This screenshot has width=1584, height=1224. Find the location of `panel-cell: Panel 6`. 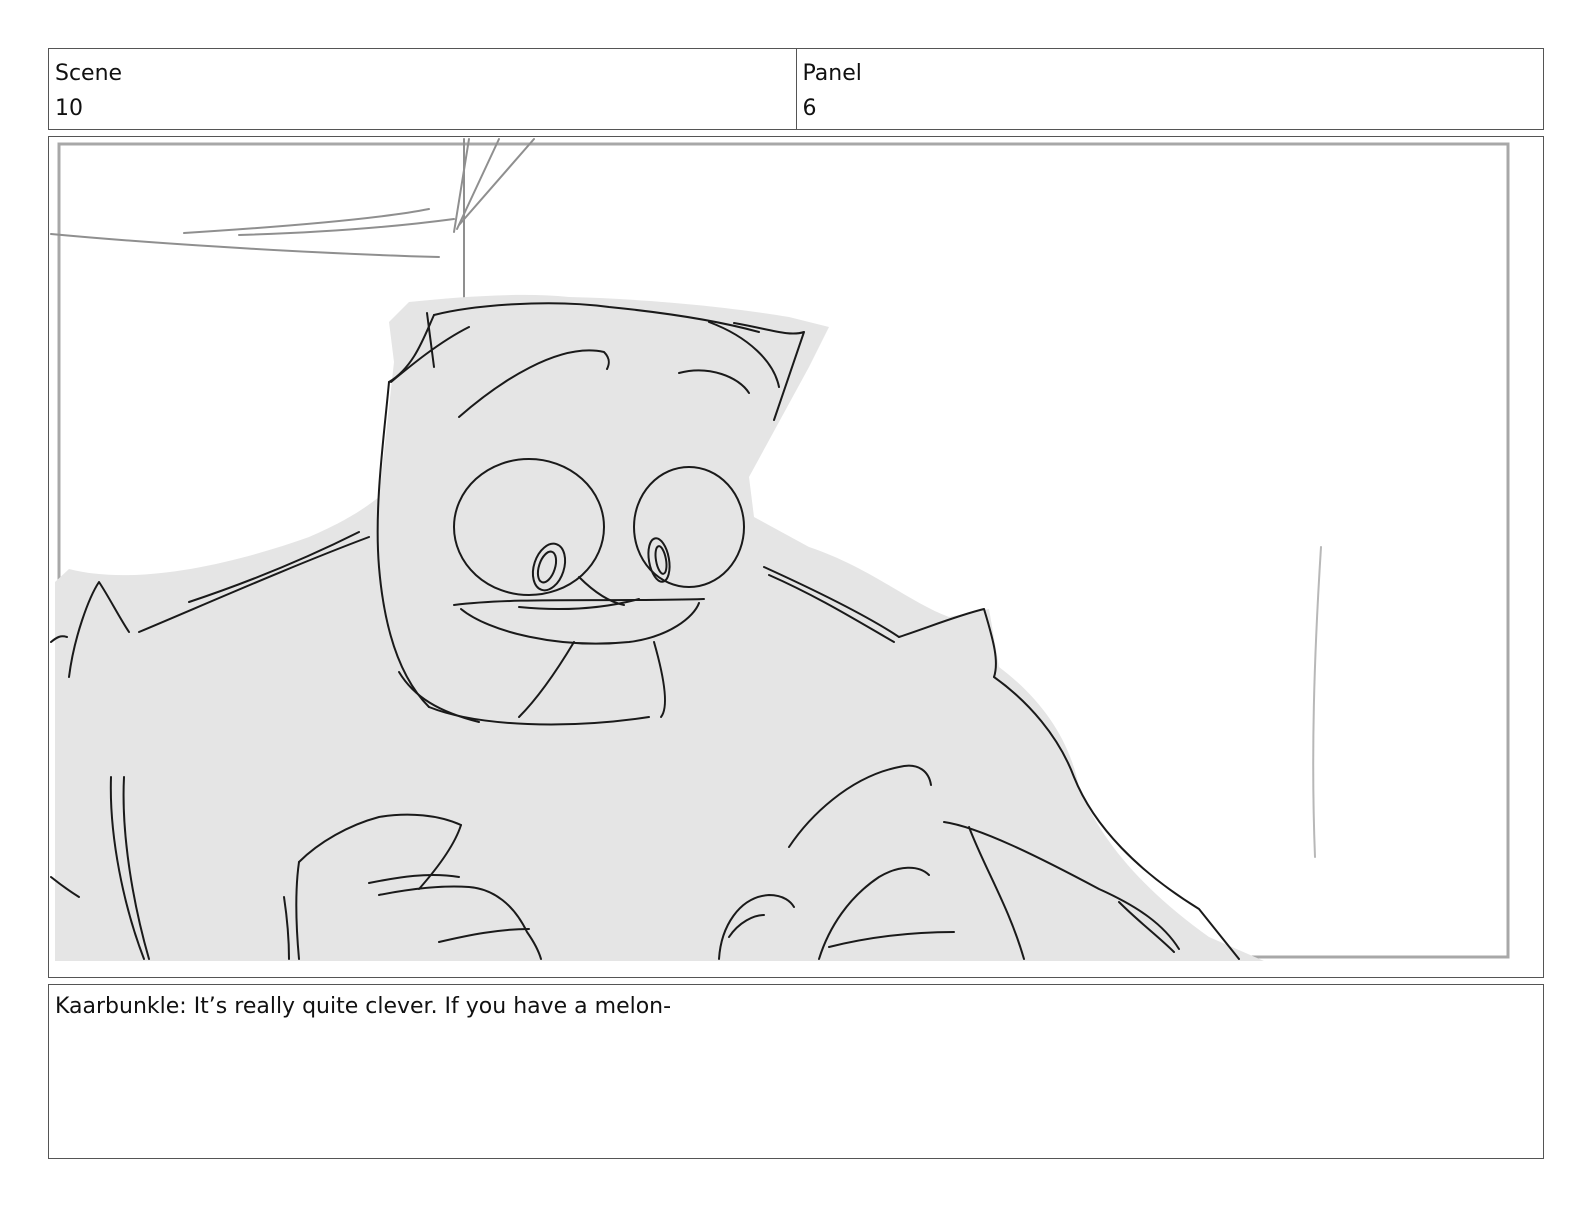

panel-cell: Panel 6 is located at coordinates (1169, 89).